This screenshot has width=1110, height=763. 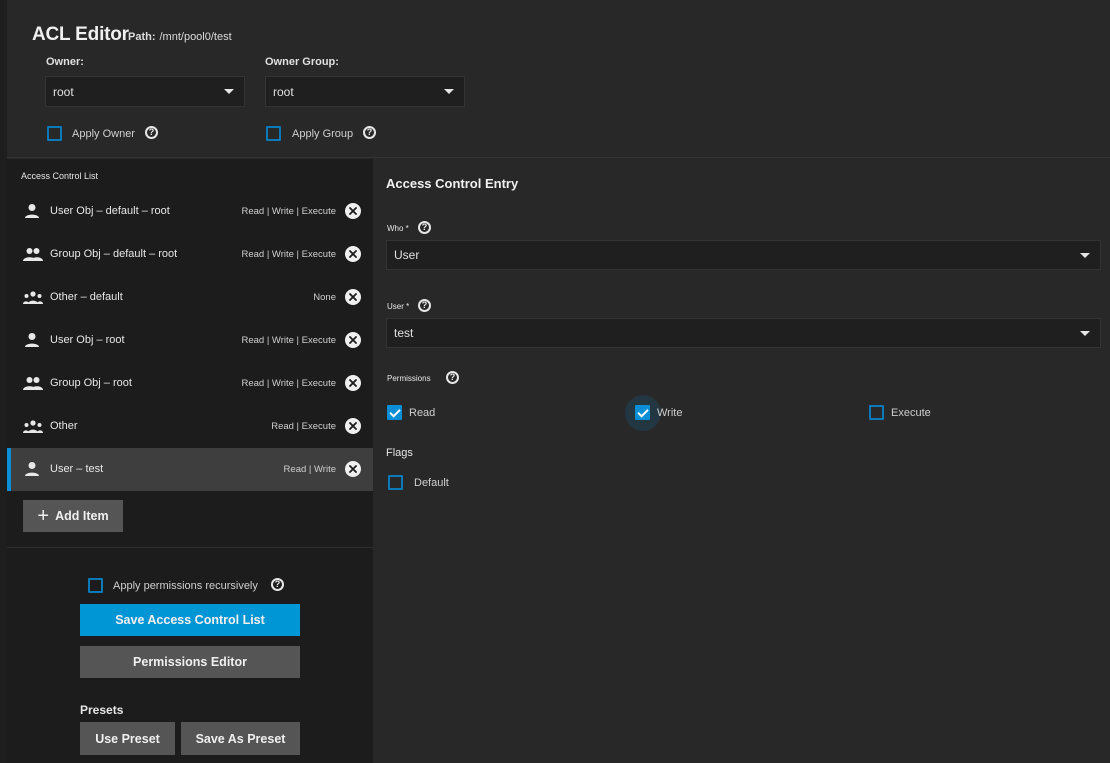 What do you see at coordinates (324, 297) in the screenshot?
I see `acl-item-permissions: None` at bounding box center [324, 297].